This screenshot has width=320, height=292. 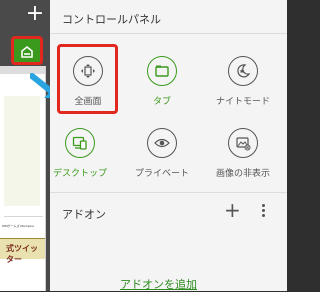 I want to click on hide-images-icon, so click(x=243, y=143).